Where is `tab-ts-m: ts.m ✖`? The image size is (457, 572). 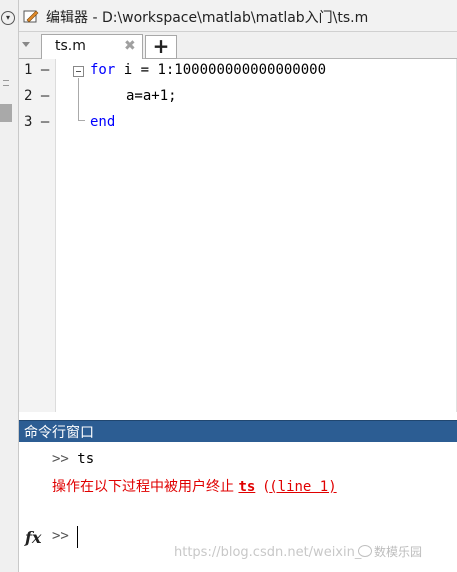 tab-ts-m: ts.m ✖ is located at coordinates (92, 46).